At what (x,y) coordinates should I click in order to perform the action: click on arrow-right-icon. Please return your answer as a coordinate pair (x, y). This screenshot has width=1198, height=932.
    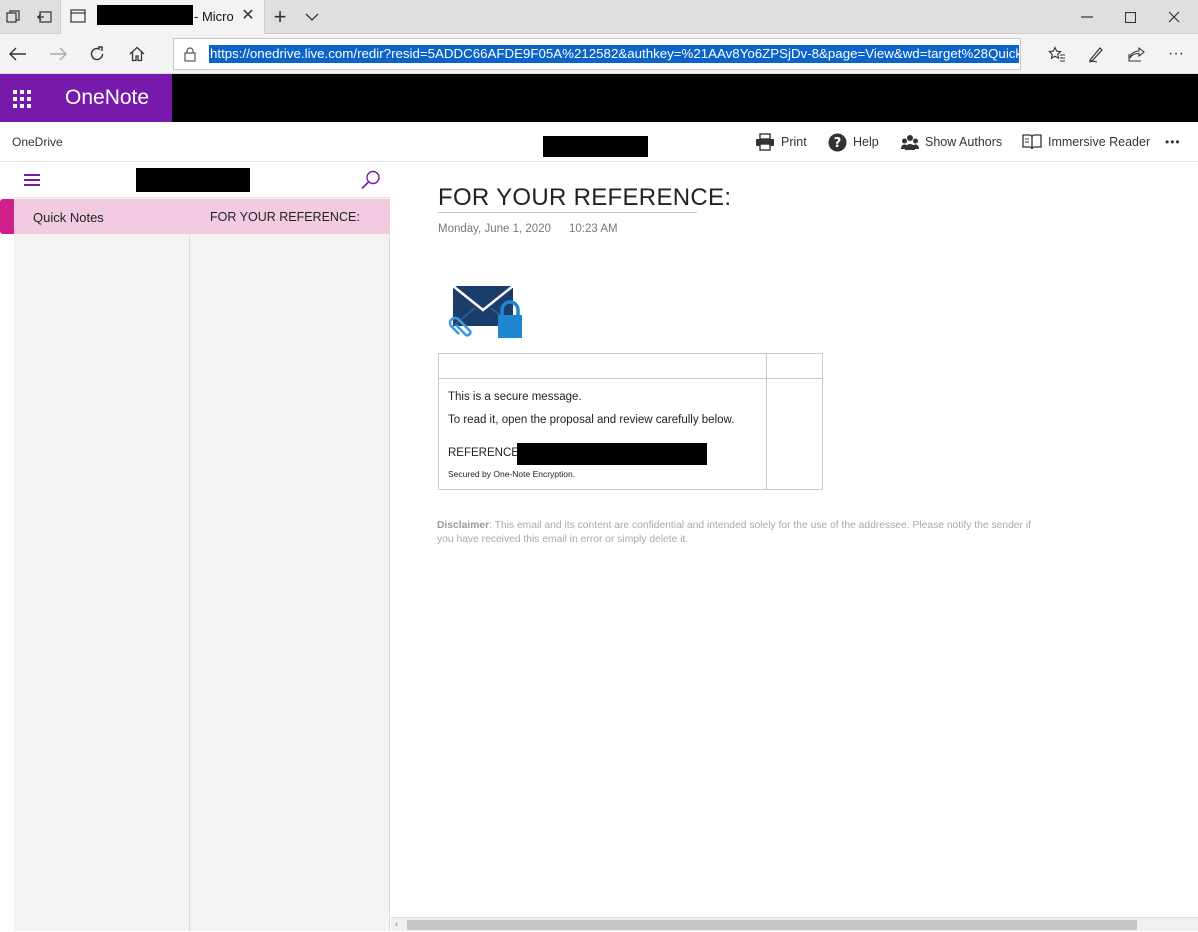
    Looking at the image, I should click on (58, 54).